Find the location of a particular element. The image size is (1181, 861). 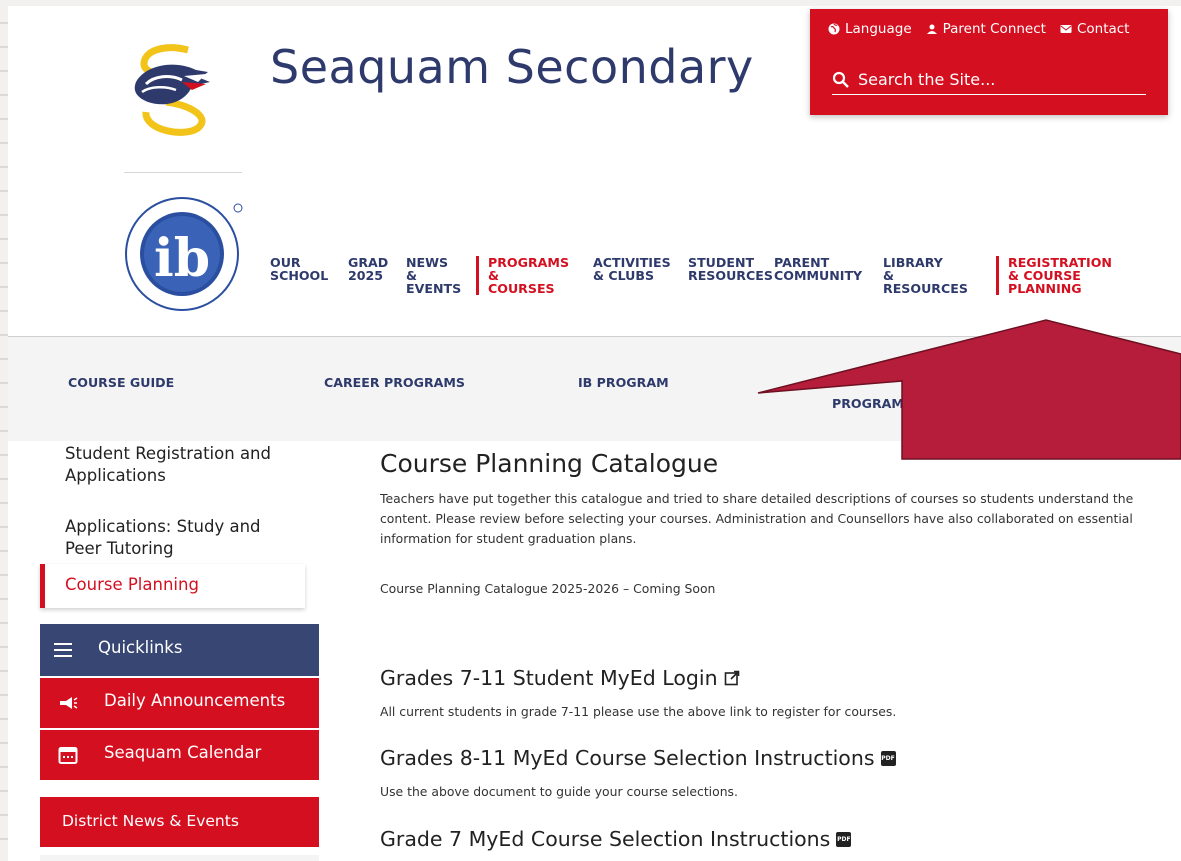

page-title: Course Planning Catalogue is located at coordinates (549, 463).